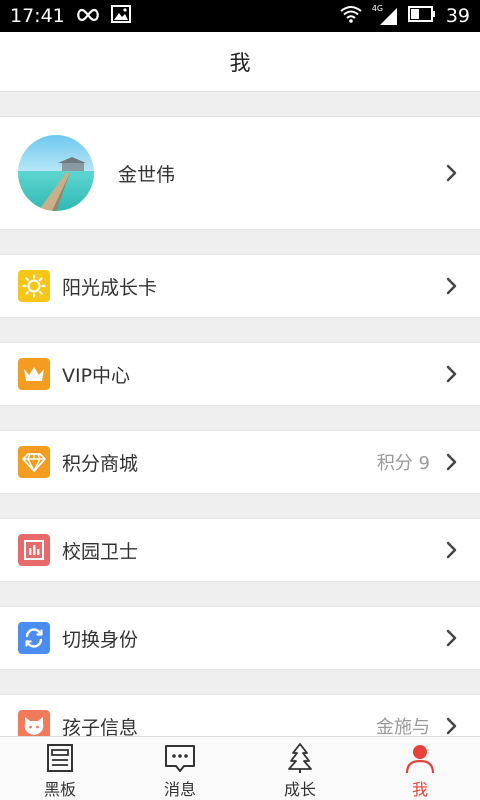 This screenshot has width=480, height=800. What do you see at coordinates (240, 462) in the screenshot?
I see `menu-item-points-mall: 积分商城 积分 9` at bounding box center [240, 462].